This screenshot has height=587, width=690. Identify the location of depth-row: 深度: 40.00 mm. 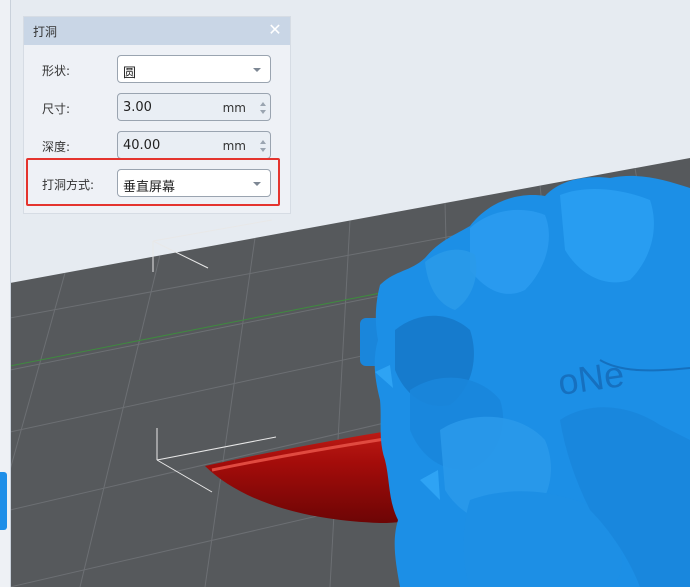
(158, 146).